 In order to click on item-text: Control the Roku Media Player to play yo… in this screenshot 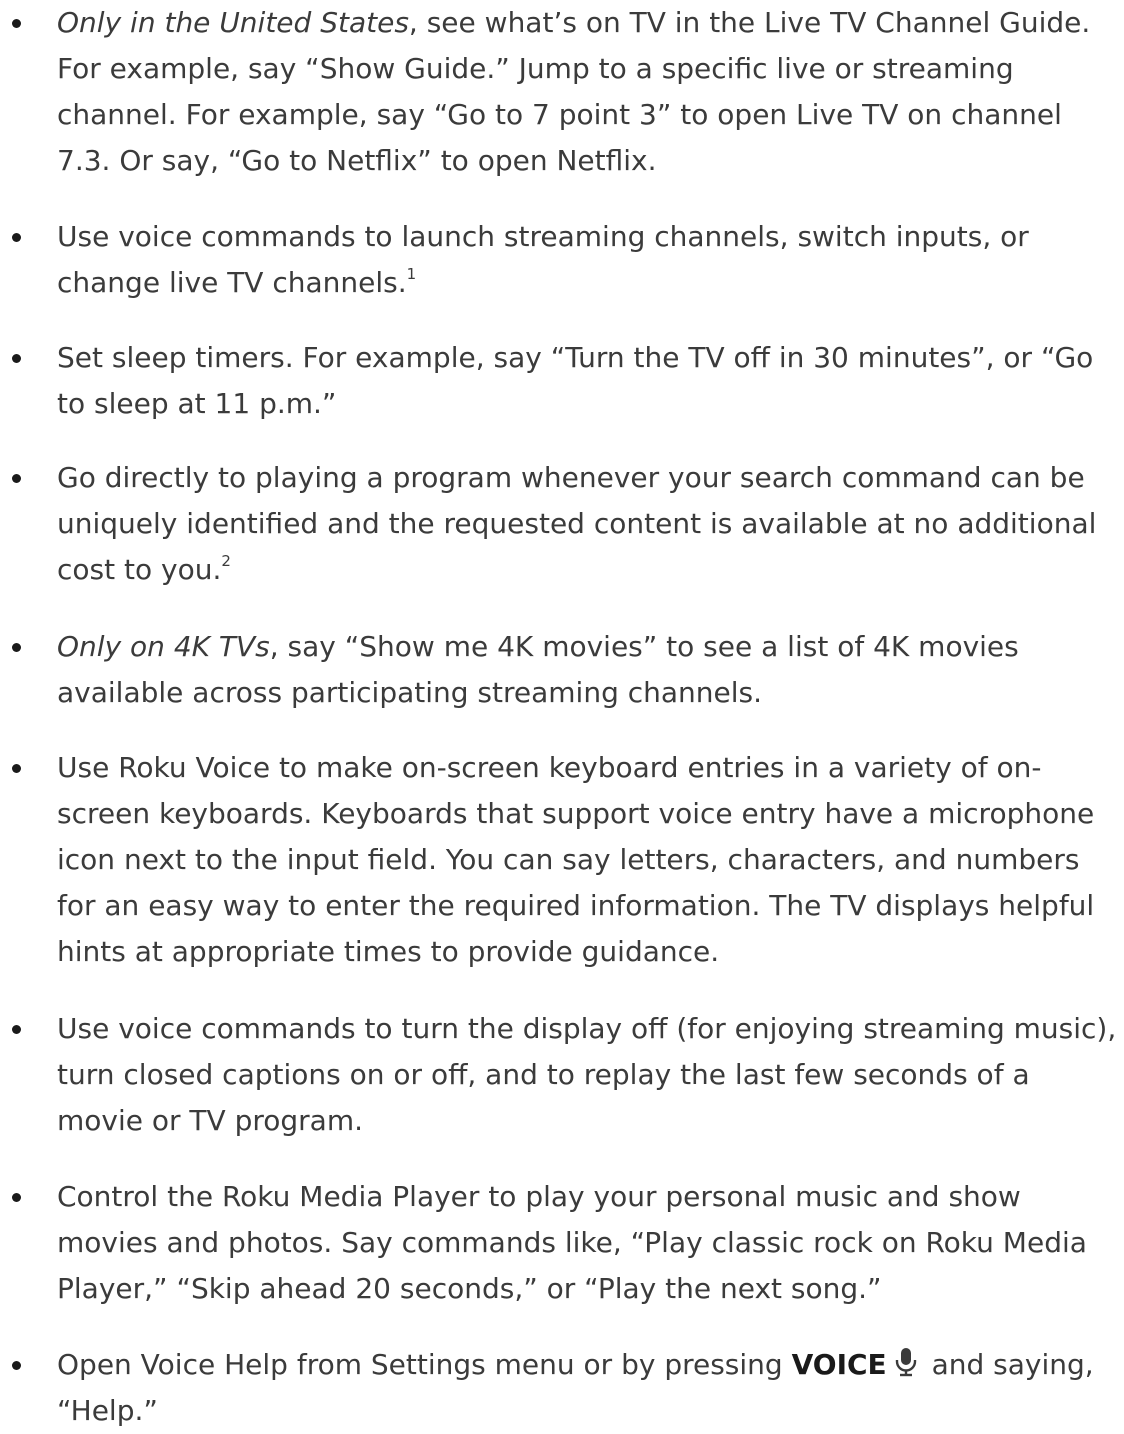, I will do `click(572, 1242)`.